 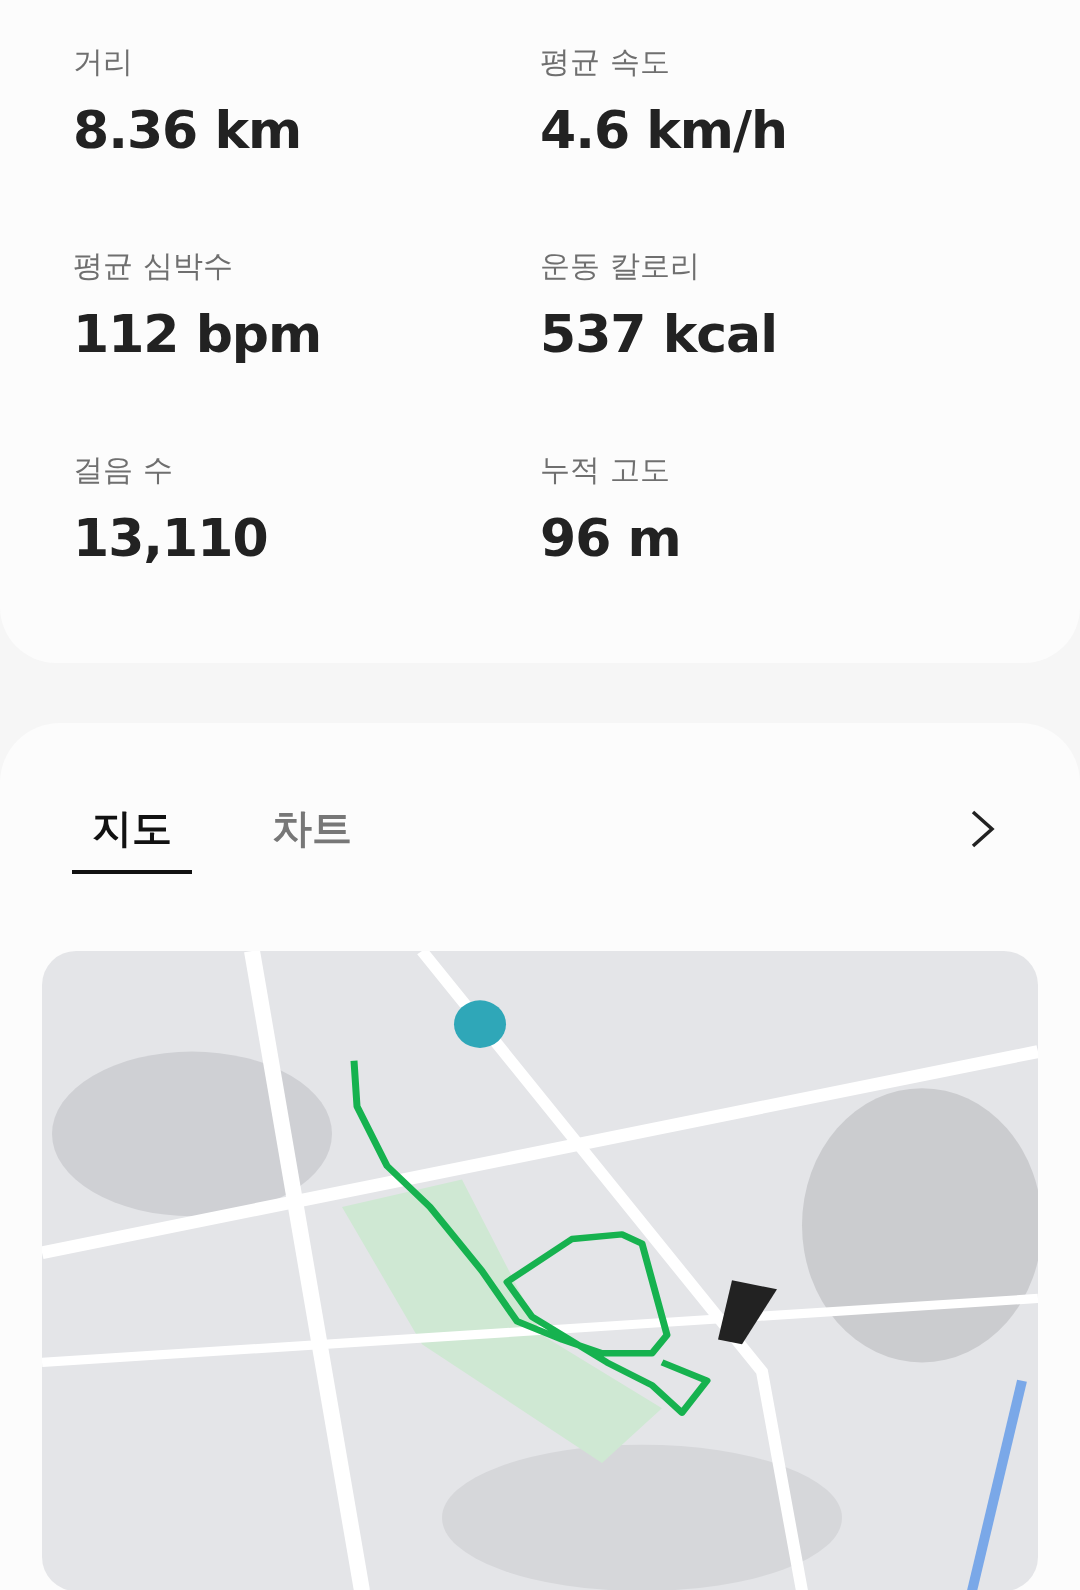 I want to click on stat-label: 평균 심박수, so click(x=153, y=266).